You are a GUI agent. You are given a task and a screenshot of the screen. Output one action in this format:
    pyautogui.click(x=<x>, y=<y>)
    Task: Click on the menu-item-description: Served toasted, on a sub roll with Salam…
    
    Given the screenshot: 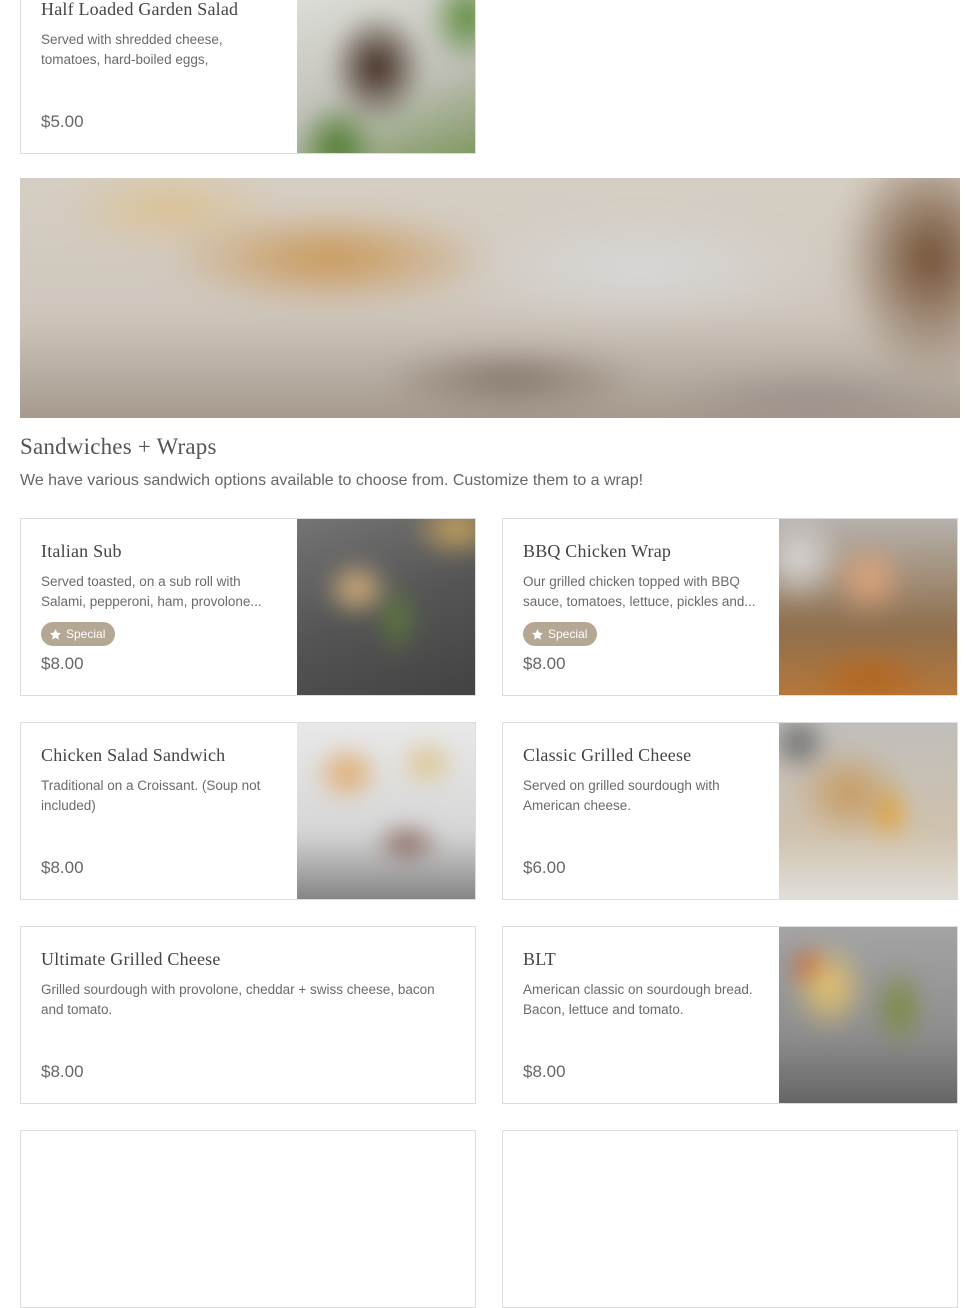 What is the action you would take?
    pyautogui.click(x=151, y=591)
    